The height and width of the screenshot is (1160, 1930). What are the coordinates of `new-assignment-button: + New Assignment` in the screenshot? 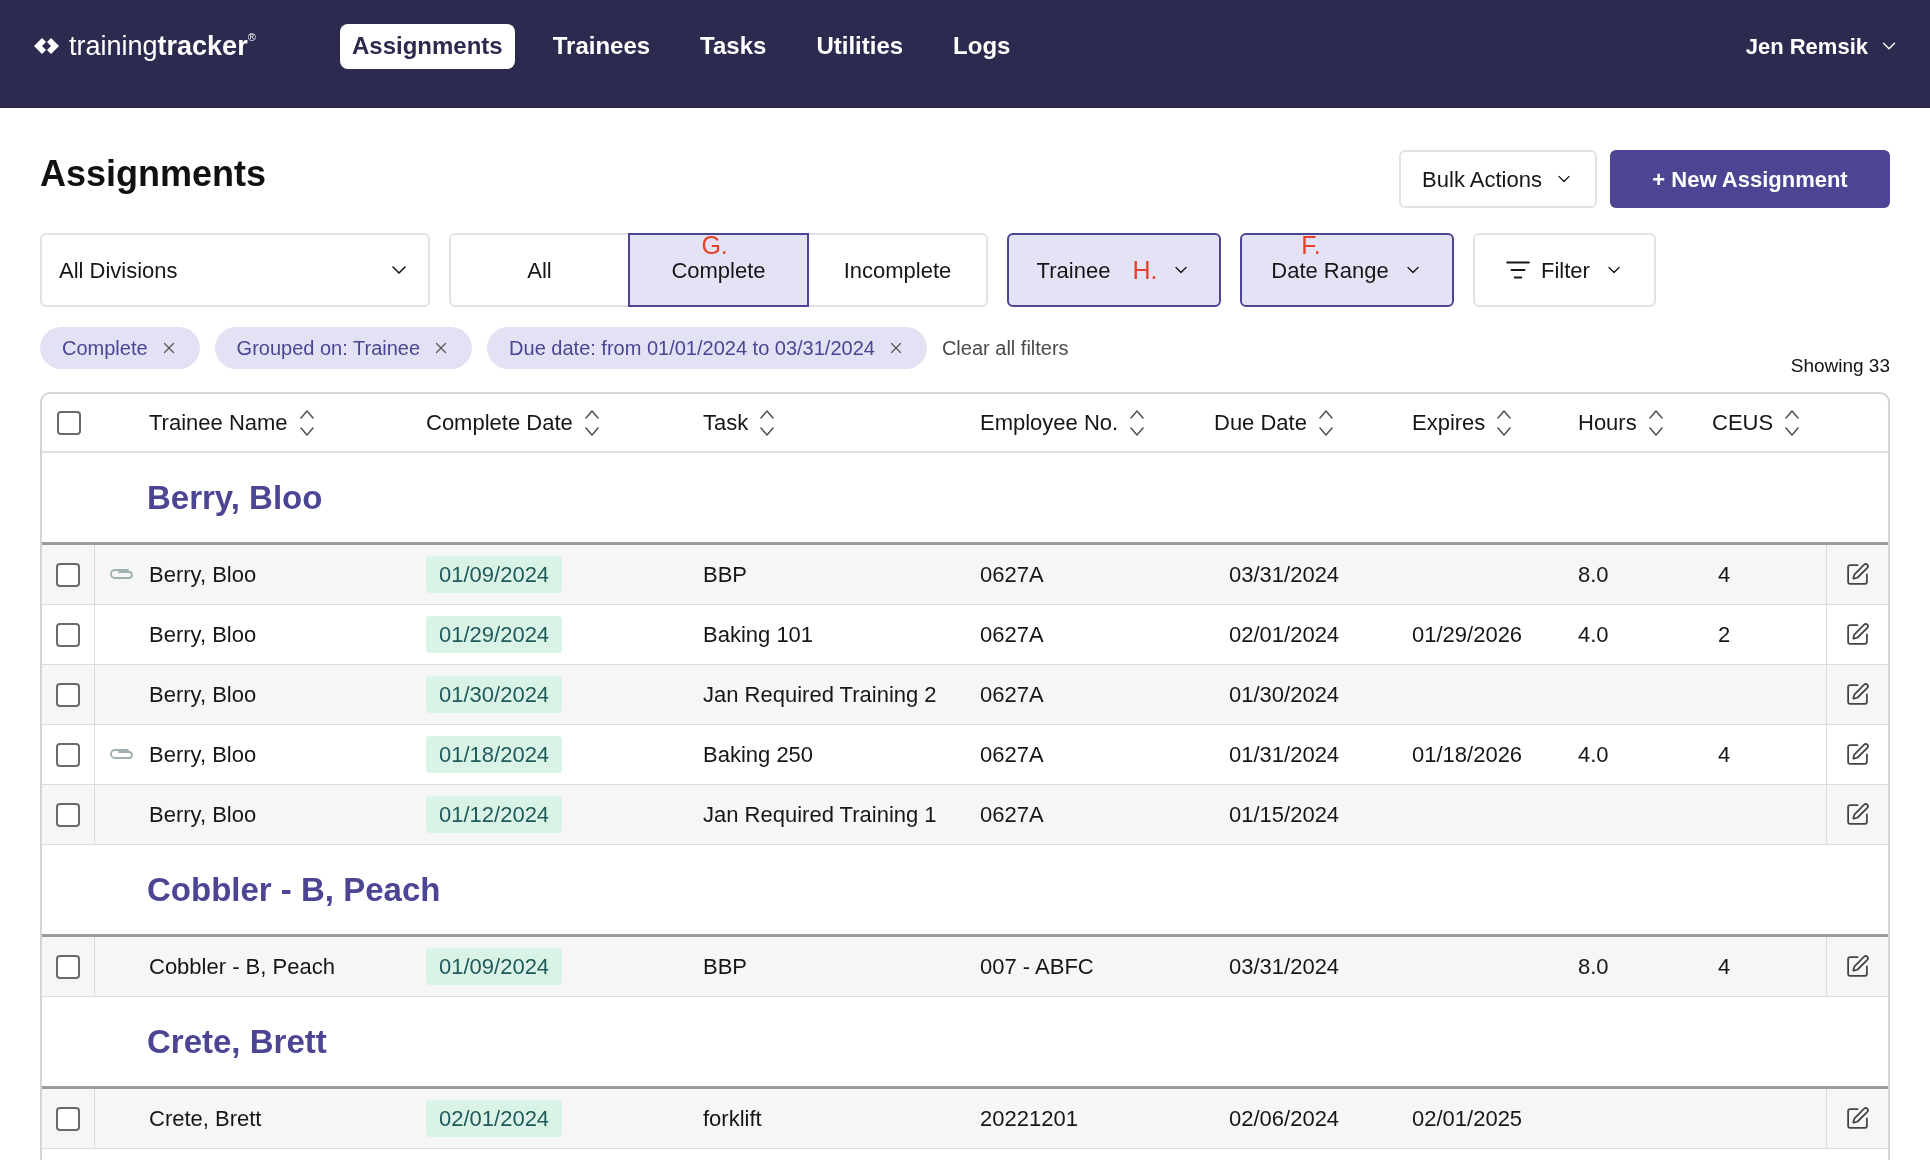 It's located at (1750, 179).